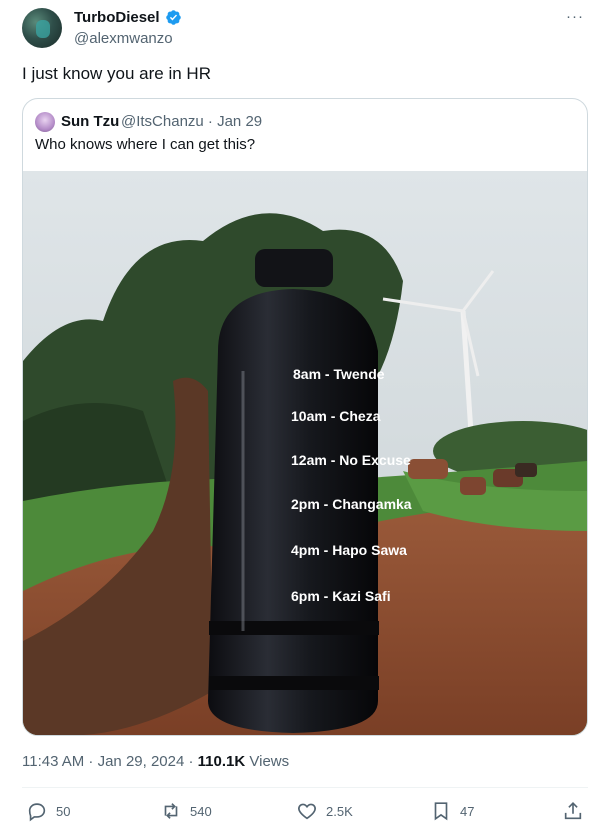  What do you see at coordinates (339, 374) in the screenshot?
I see `bottle-label-1: 8am - Twende` at bounding box center [339, 374].